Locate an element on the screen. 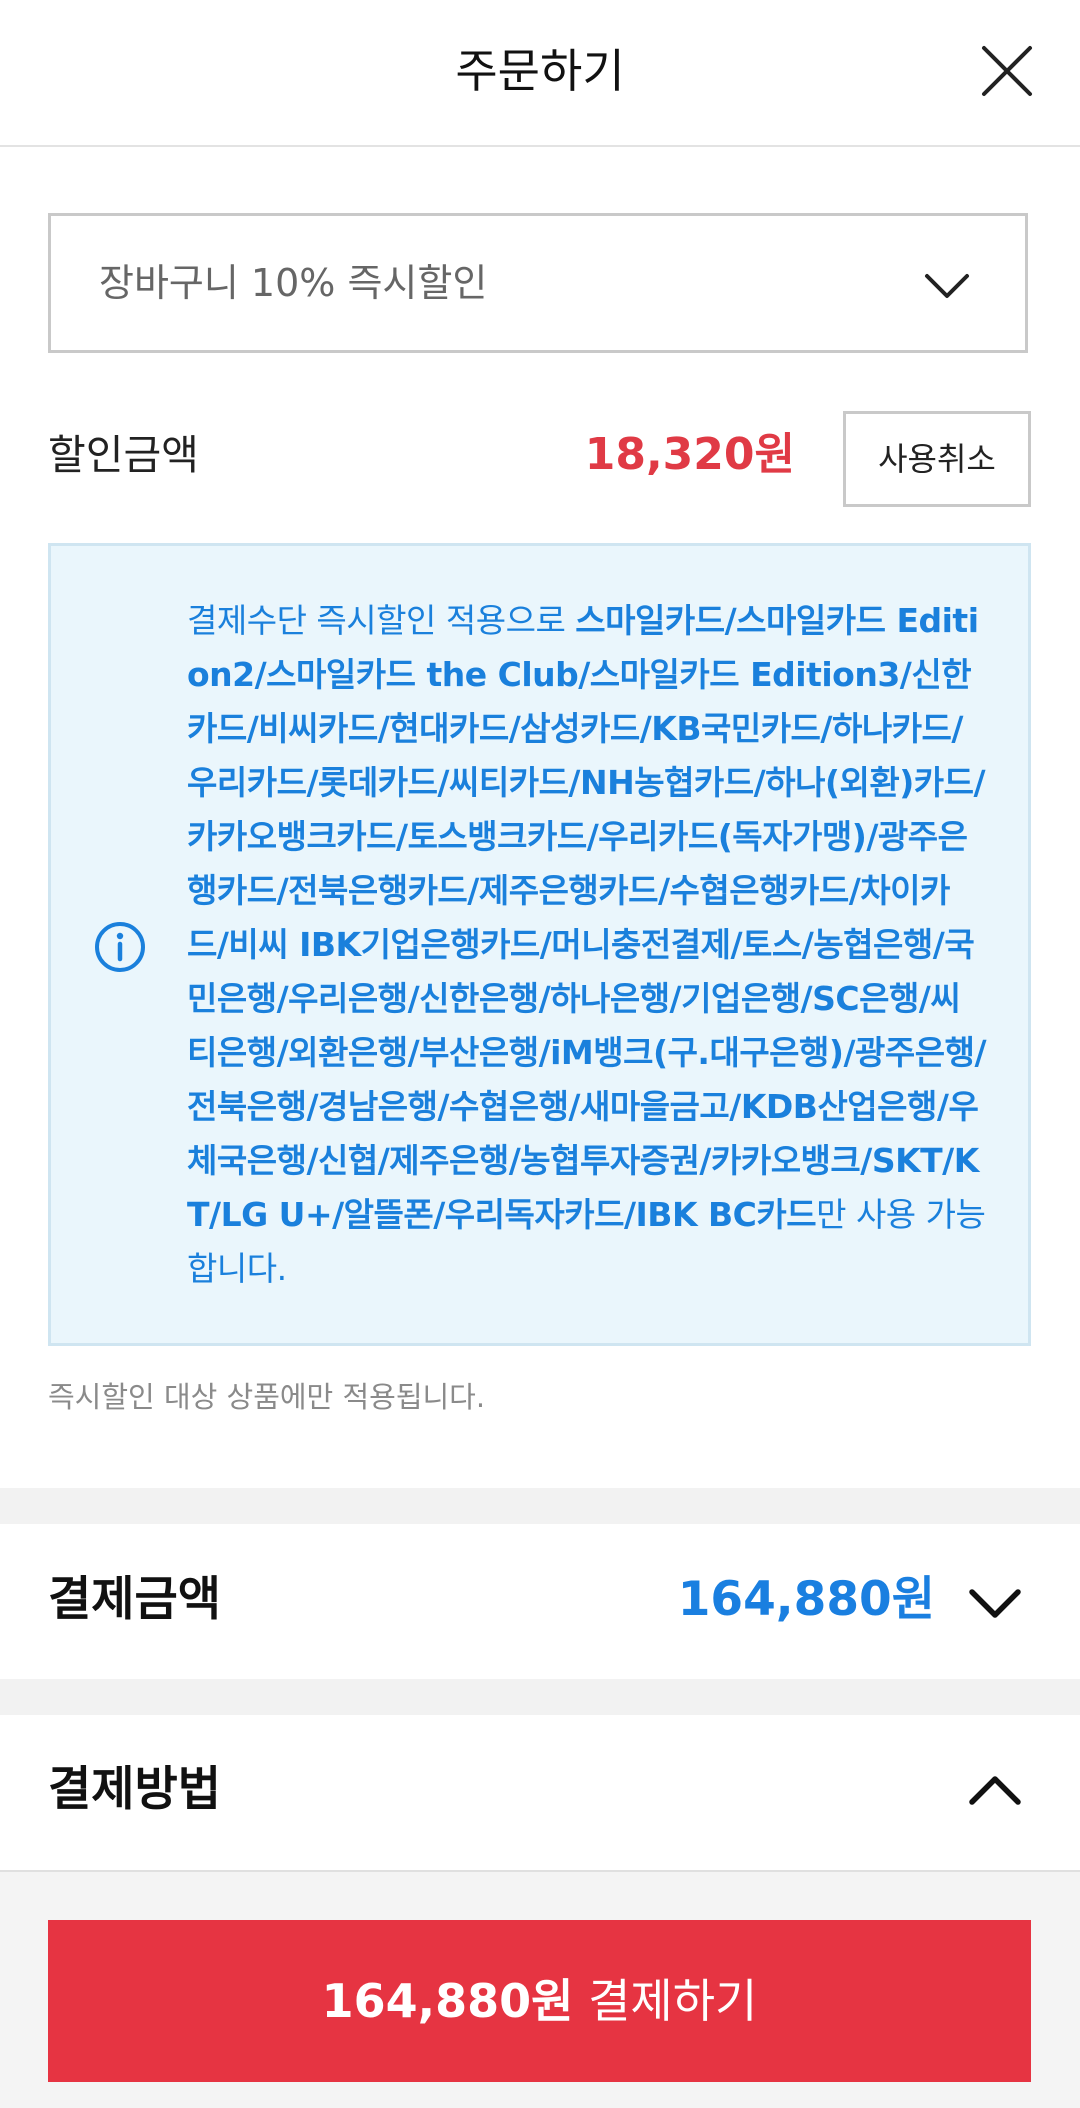  payment-method-title: 결제방법 is located at coordinates (134, 1789).